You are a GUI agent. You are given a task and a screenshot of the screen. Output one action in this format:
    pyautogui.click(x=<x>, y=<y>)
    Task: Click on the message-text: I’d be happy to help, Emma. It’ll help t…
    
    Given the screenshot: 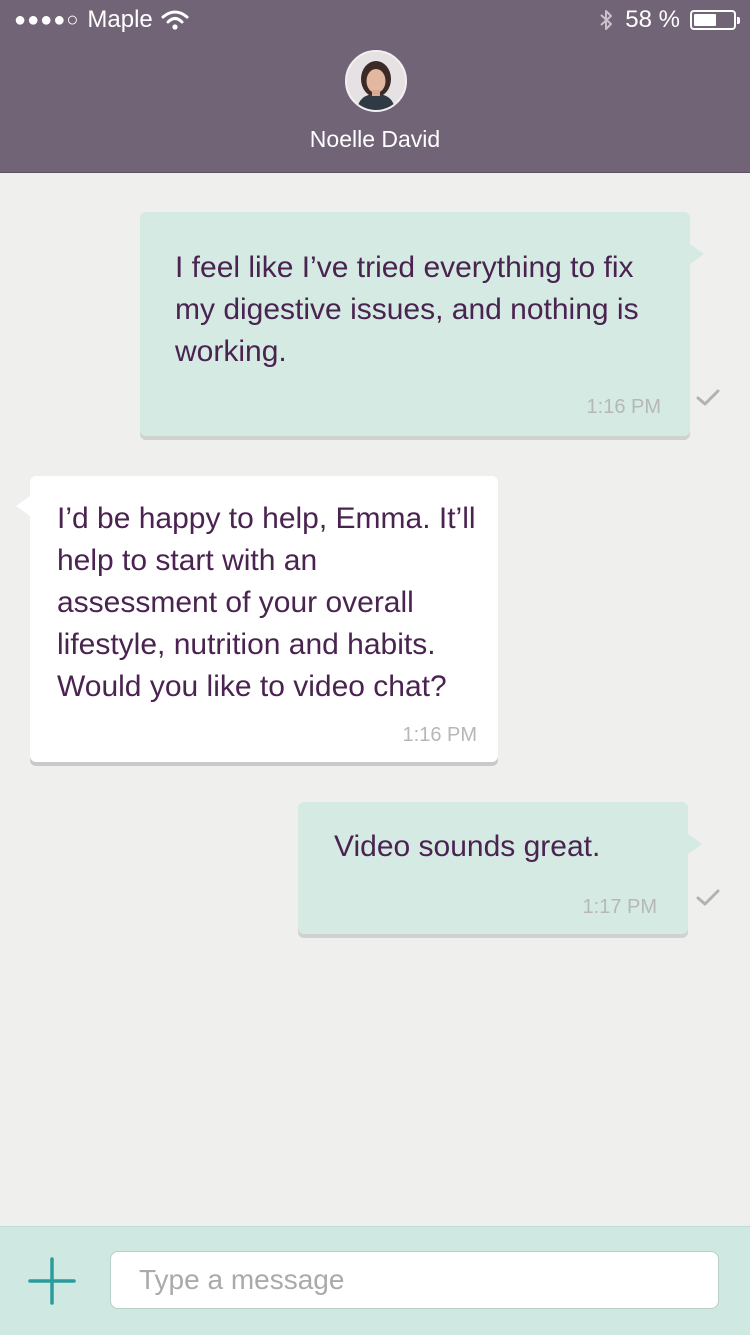 What is the action you would take?
    pyautogui.click(x=266, y=602)
    